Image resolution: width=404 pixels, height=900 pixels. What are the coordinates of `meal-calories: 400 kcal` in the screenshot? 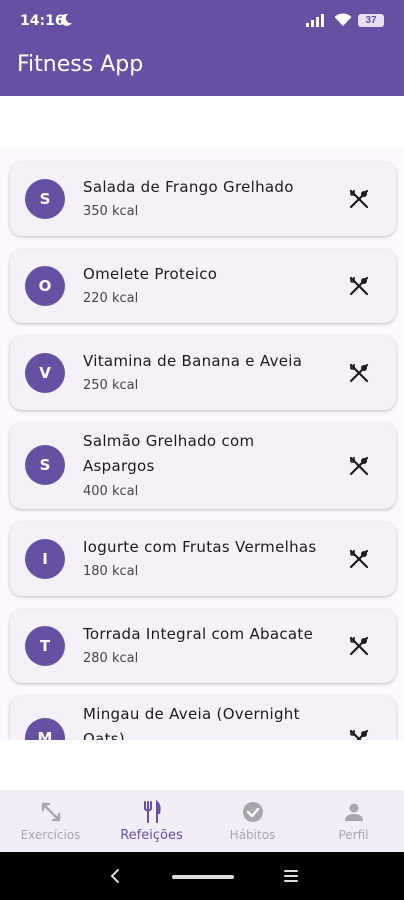 It's located at (111, 491).